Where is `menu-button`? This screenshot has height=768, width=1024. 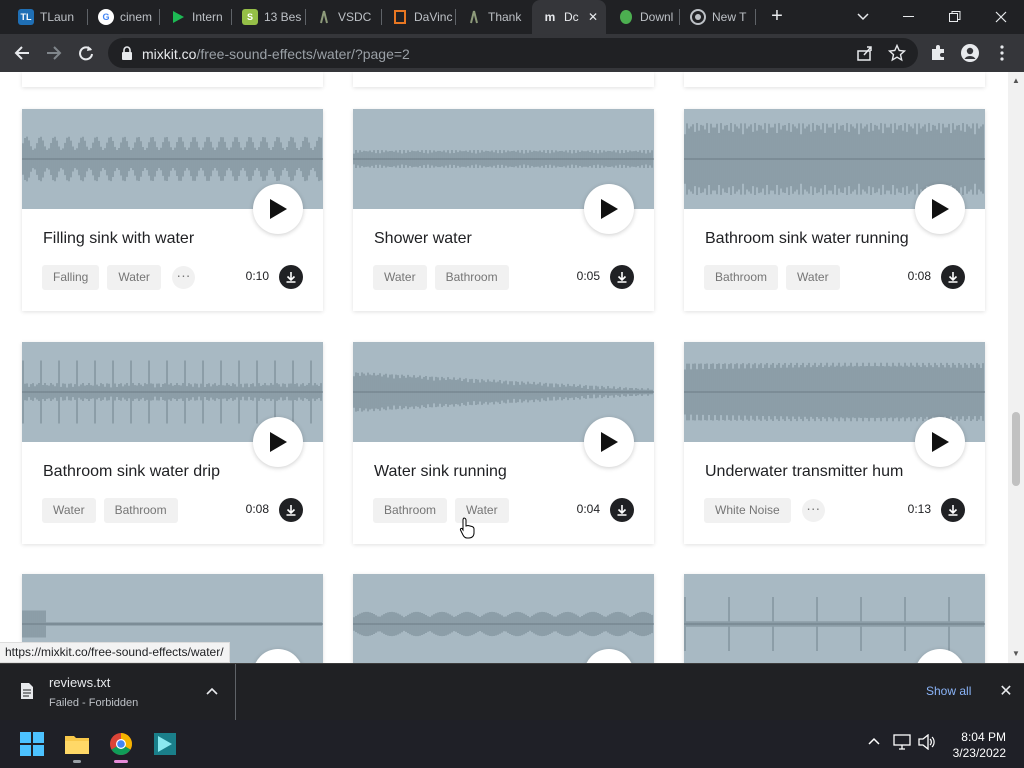 menu-button is located at coordinates (1002, 53).